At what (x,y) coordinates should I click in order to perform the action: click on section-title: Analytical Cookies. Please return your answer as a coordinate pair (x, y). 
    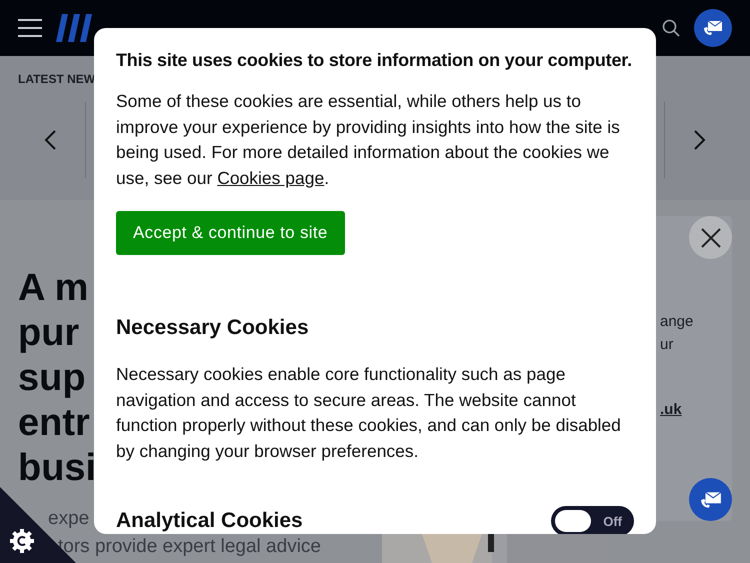
    Looking at the image, I should click on (209, 521).